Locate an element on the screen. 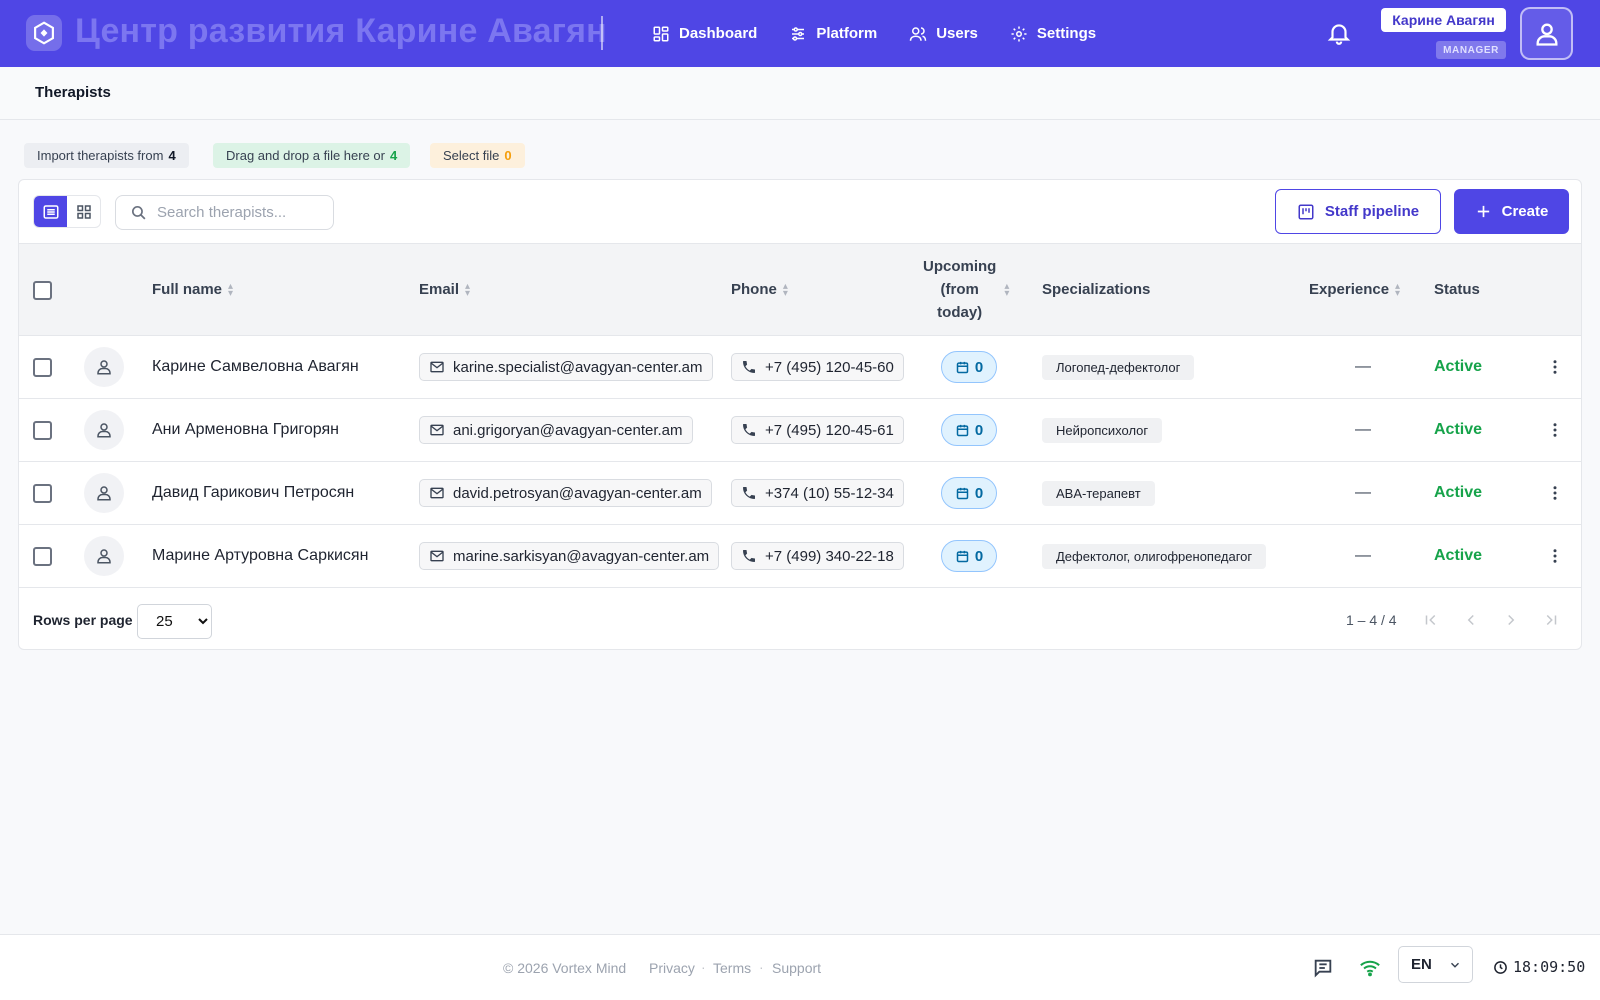  calendar-icon is located at coordinates (962, 556).